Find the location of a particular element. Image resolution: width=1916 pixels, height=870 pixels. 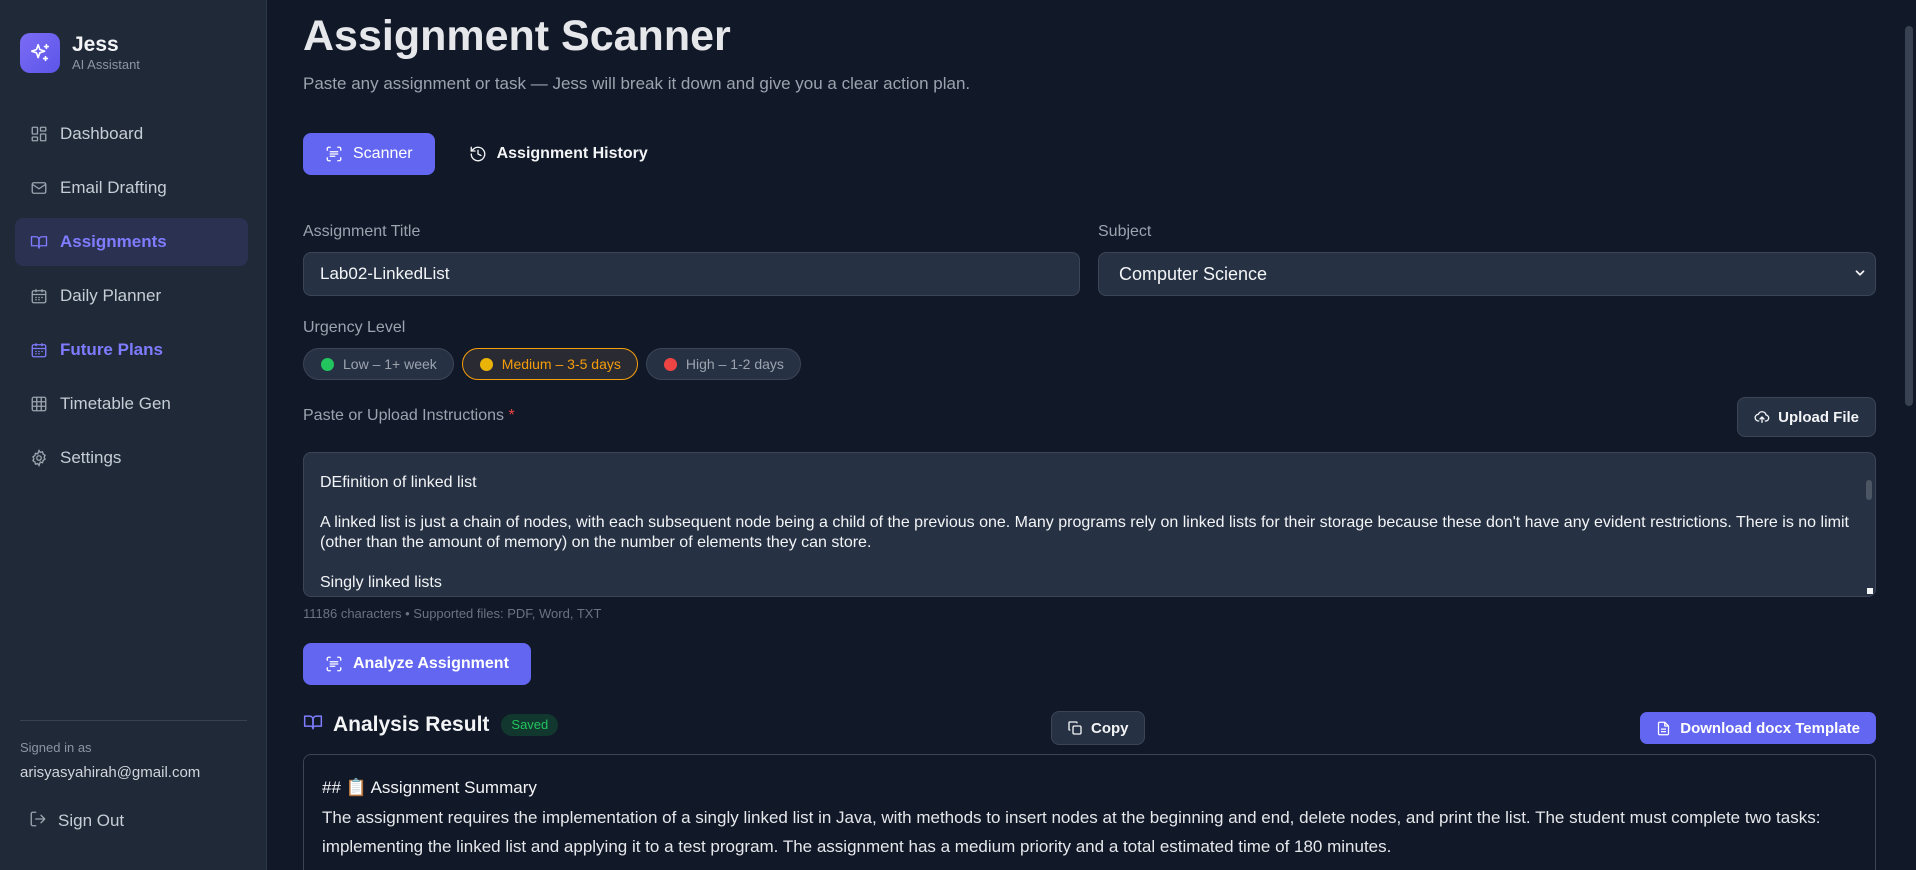

green-dot-icon is located at coordinates (327, 364).